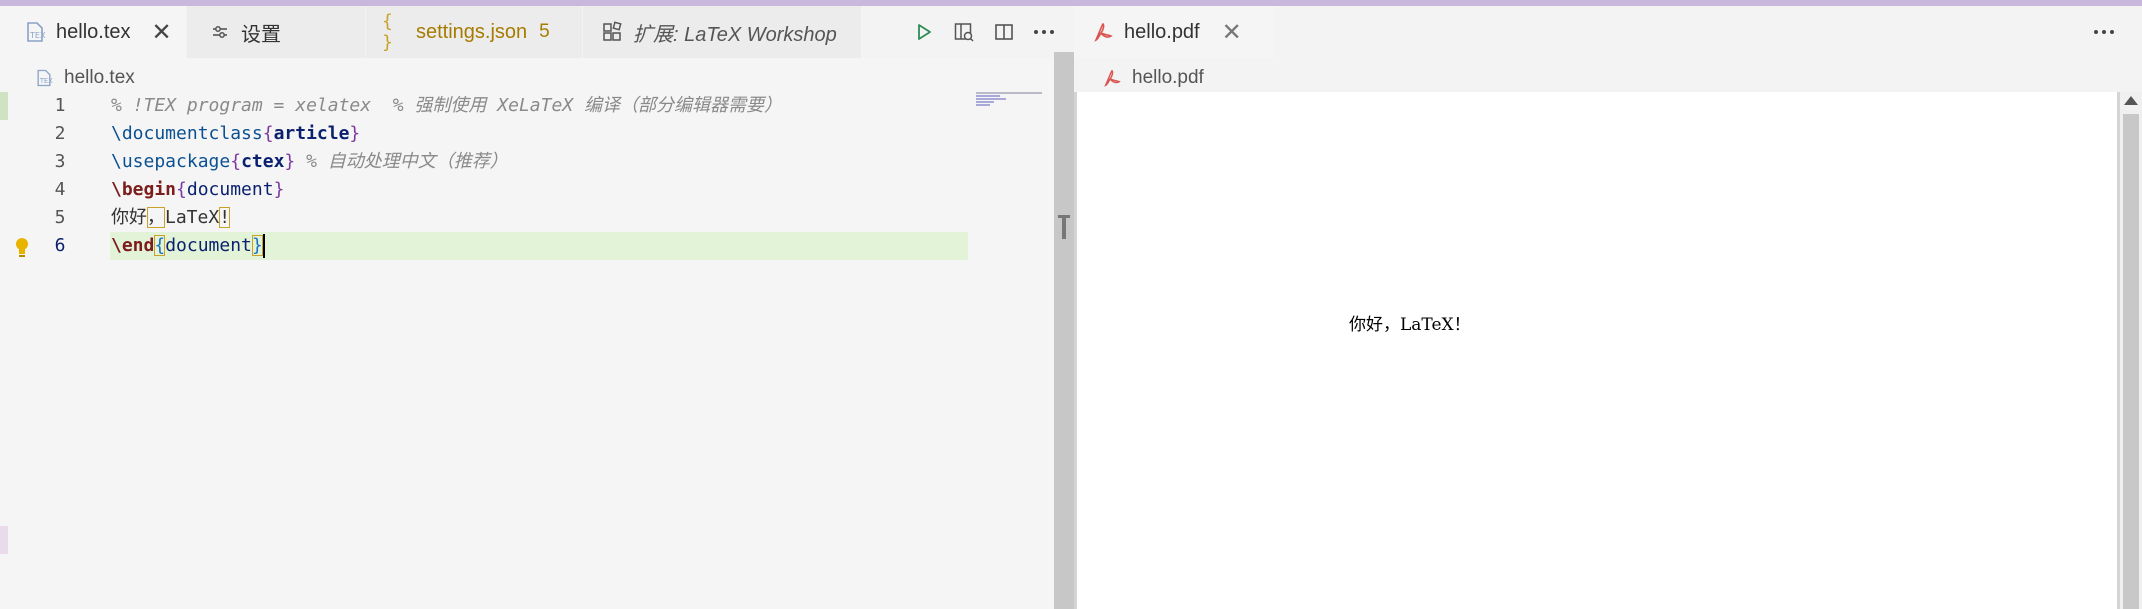  I want to click on code-line: 2 \documentclass{article}, so click(495, 134).